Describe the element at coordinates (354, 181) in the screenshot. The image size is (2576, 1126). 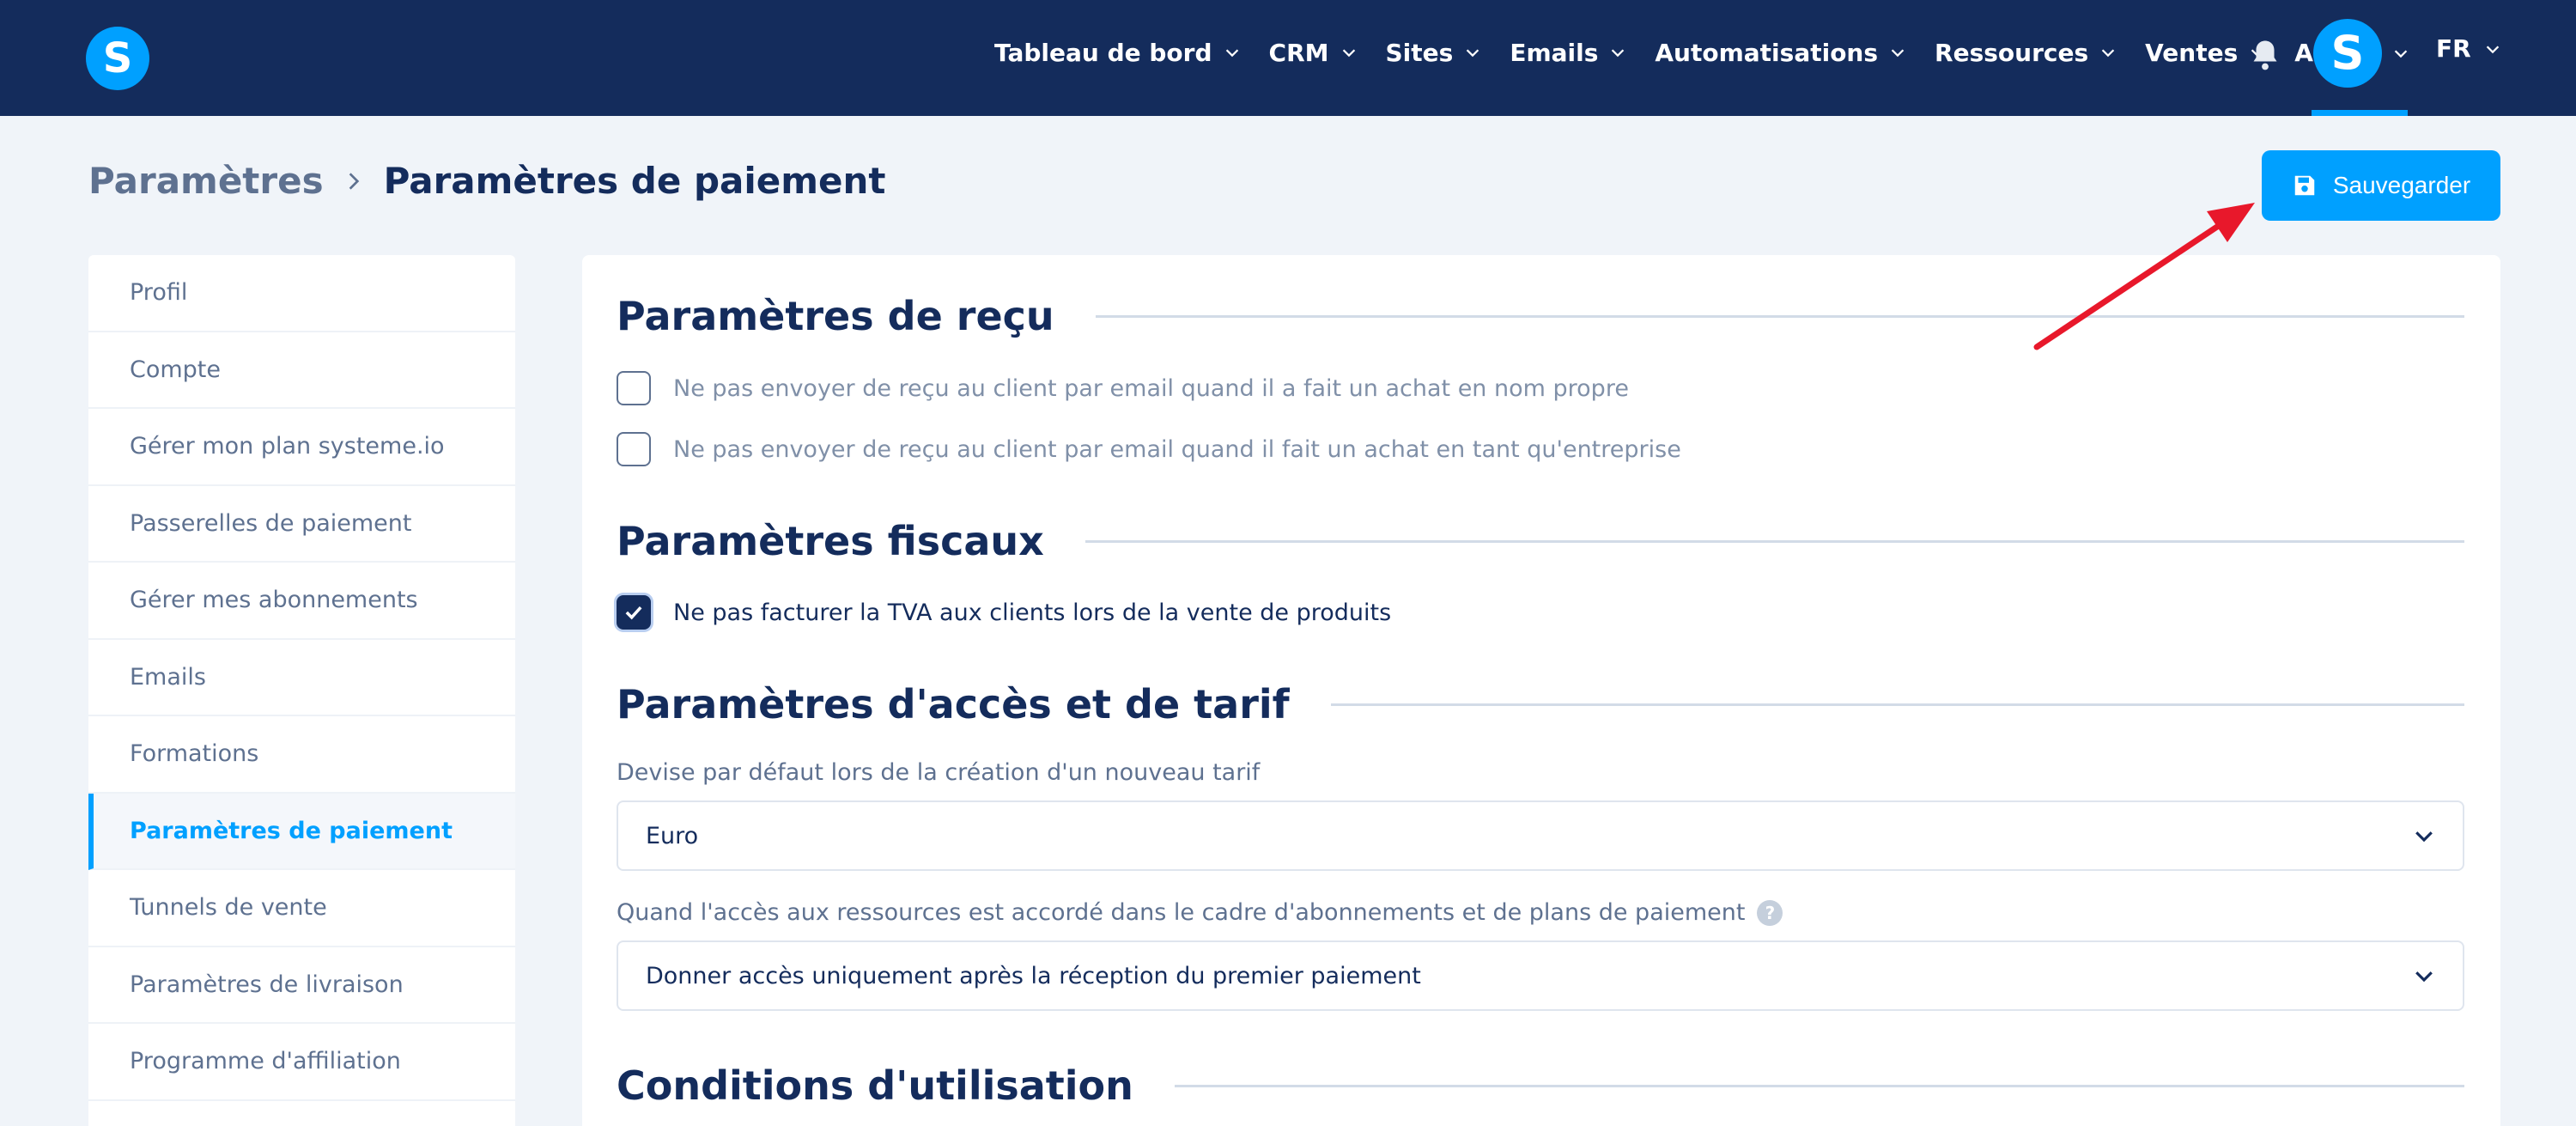
I see `chevron-right-icon` at that location.